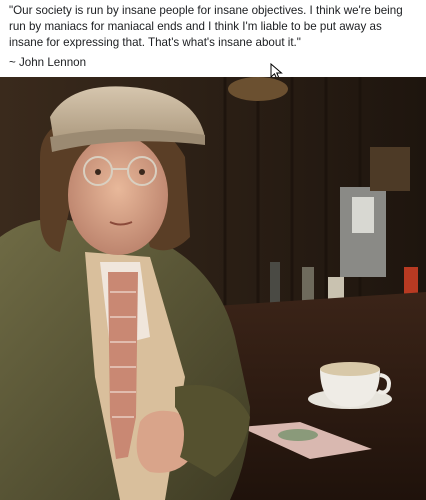 The height and width of the screenshot is (500, 426). Describe the element at coordinates (48, 62) in the screenshot. I see `post-attribution: ~ John Lennon` at that location.